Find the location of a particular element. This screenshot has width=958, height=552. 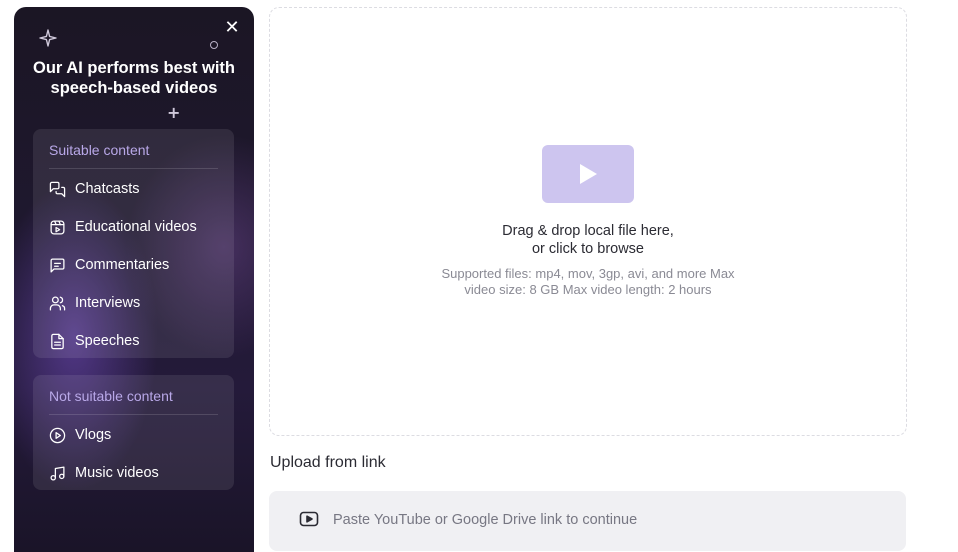

list-item-interviews: Interviews is located at coordinates (94, 303).